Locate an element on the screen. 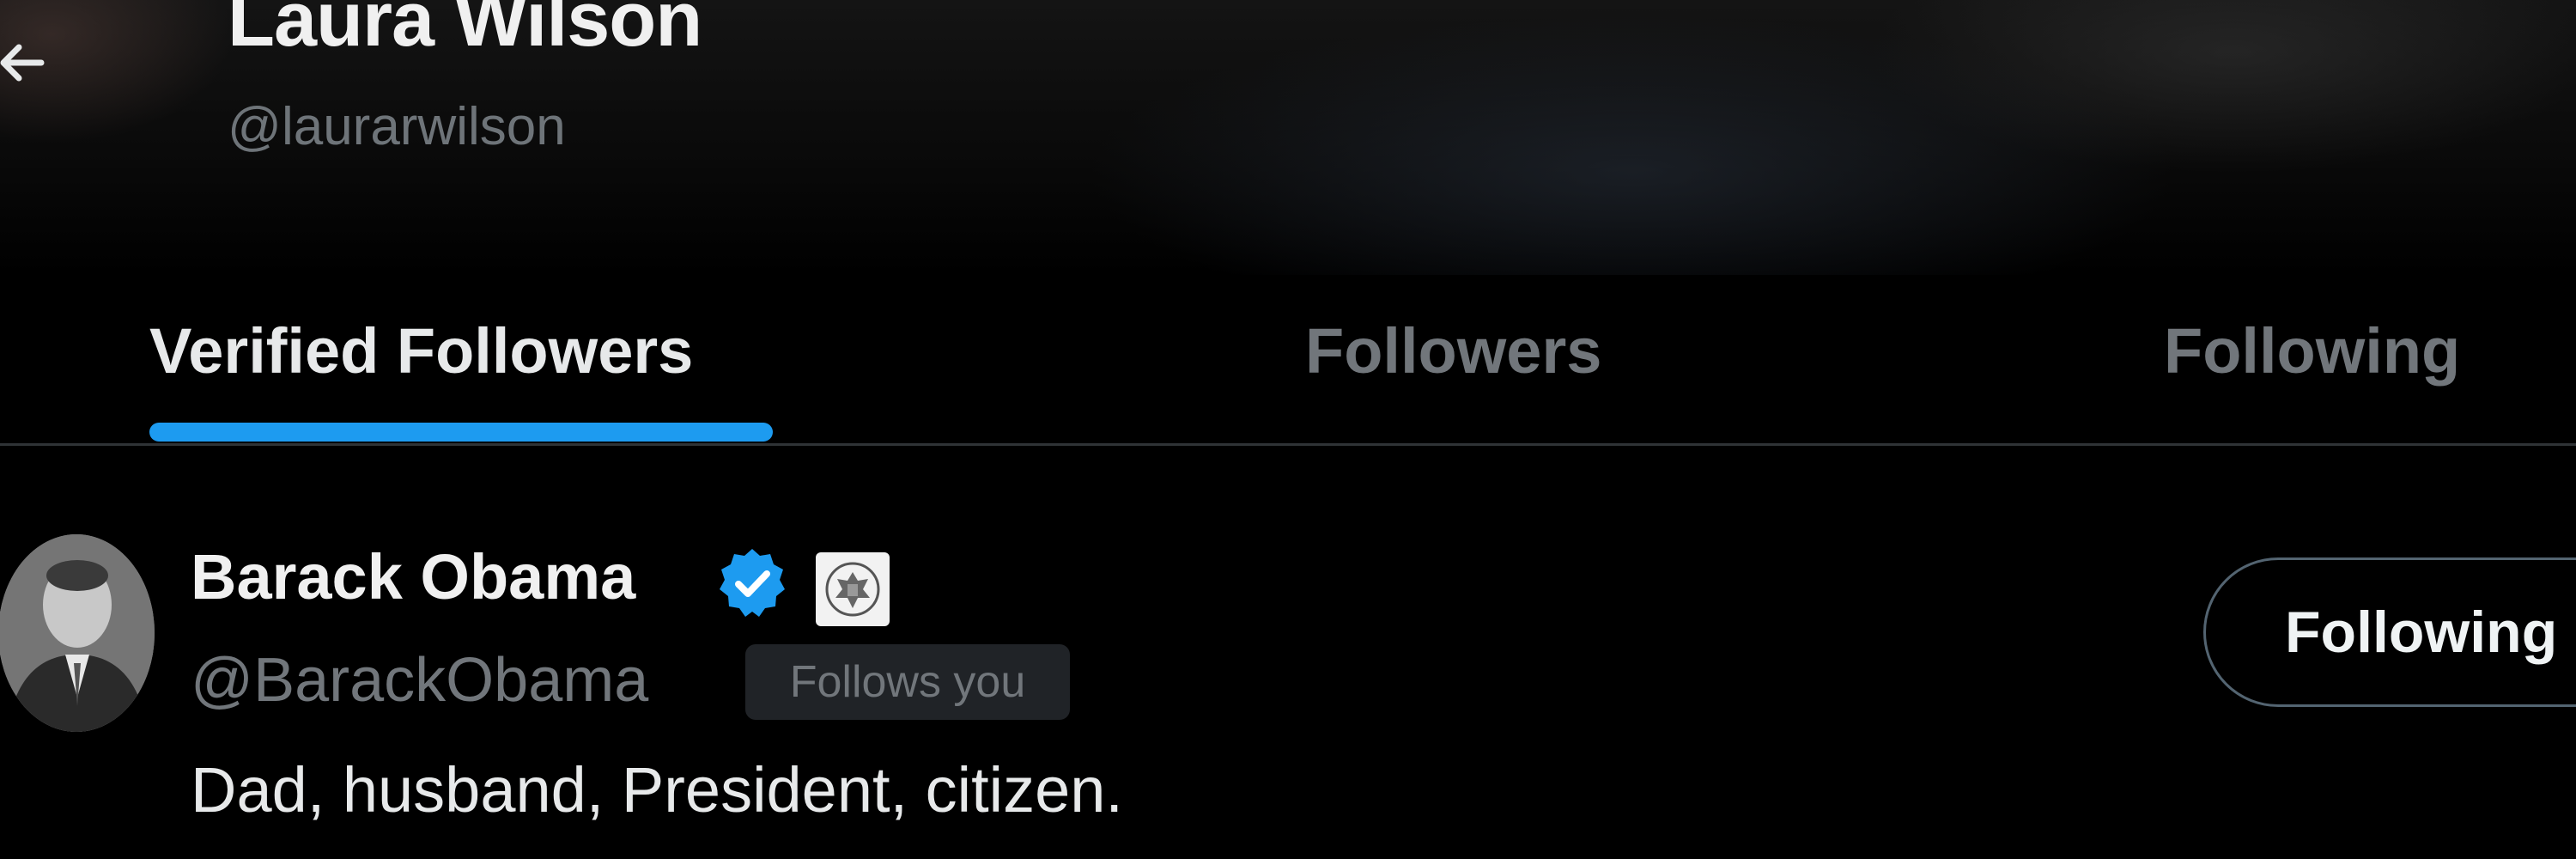  user-bio: Dad, husband, President, citizen. is located at coordinates (657, 789).